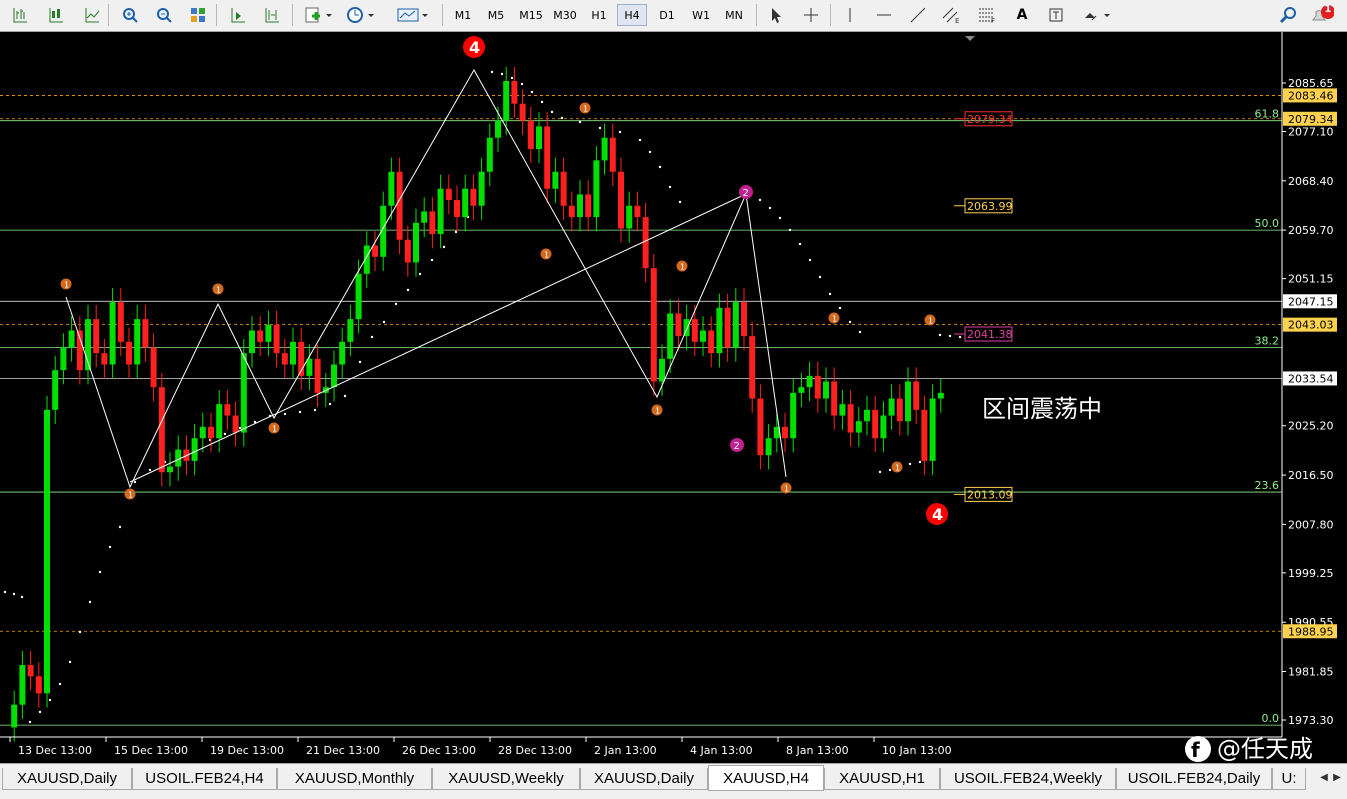  I want to click on tile-windows-icon, so click(198, 15).